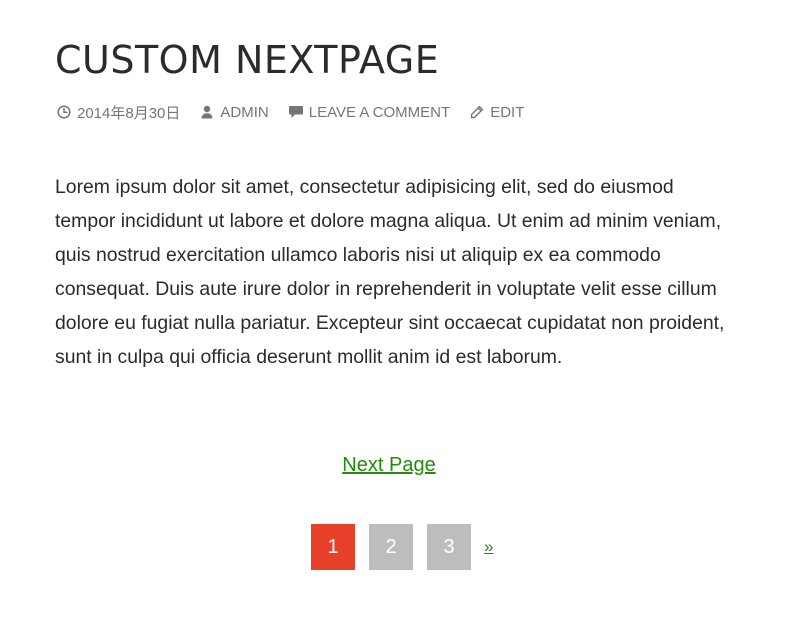 This screenshot has height=626, width=800. I want to click on comment-icon, so click(296, 112).